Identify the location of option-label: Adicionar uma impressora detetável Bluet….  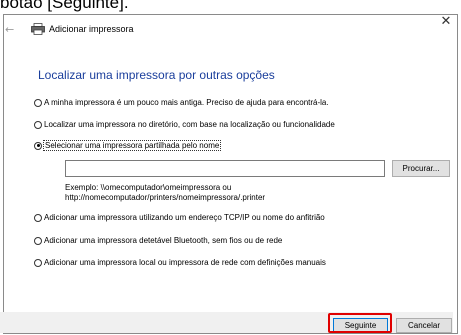
(163, 240).